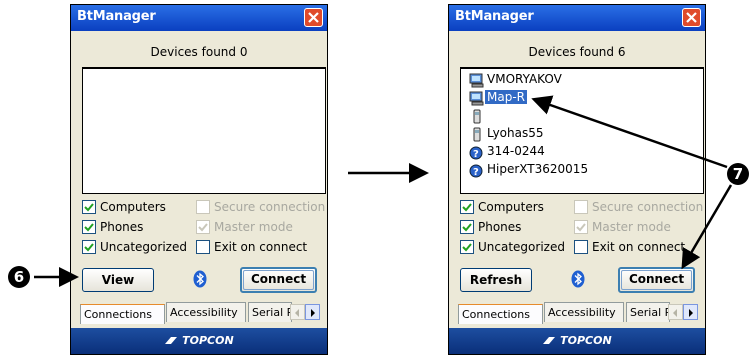 The height and width of the screenshot is (355, 755). What do you see at coordinates (506, 97) in the screenshot?
I see `device-name: Map-R` at bounding box center [506, 97].